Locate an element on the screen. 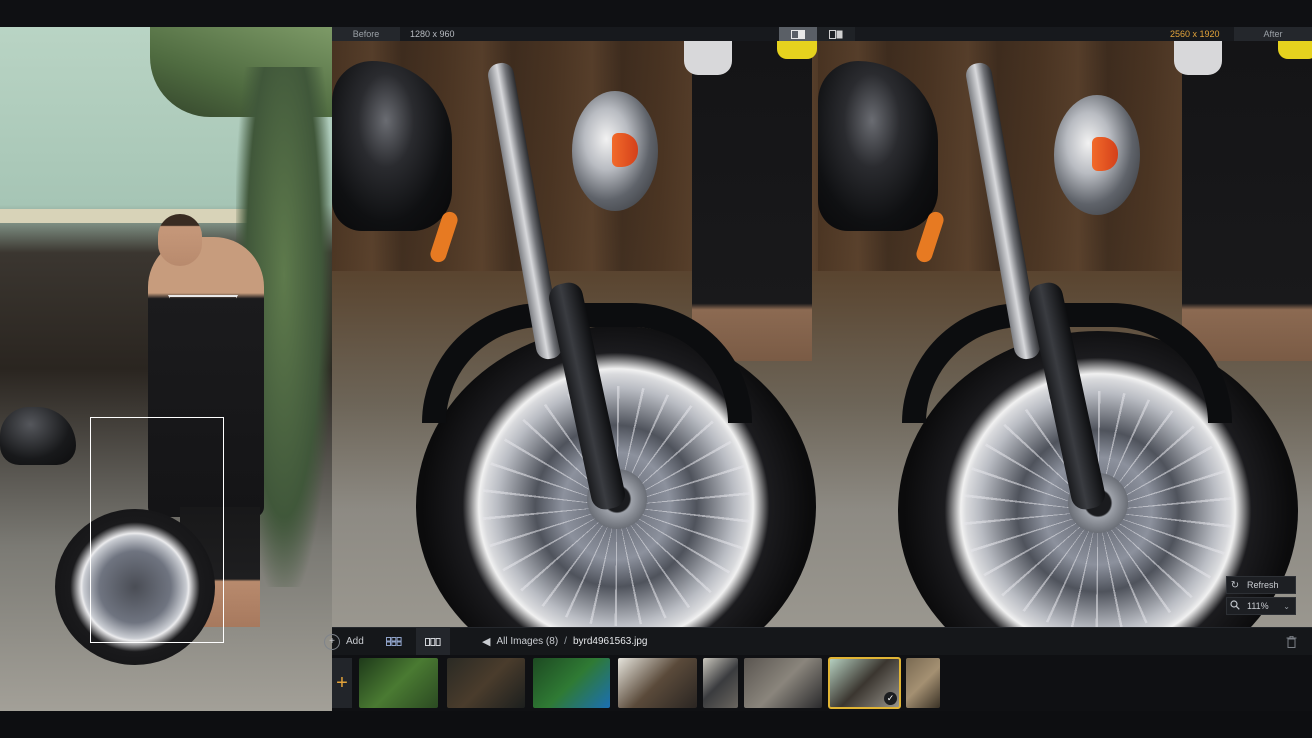 This screenshot has width=1312, height=738. thumb-motorcycle: ✓ is located at coordinates (864, 683).